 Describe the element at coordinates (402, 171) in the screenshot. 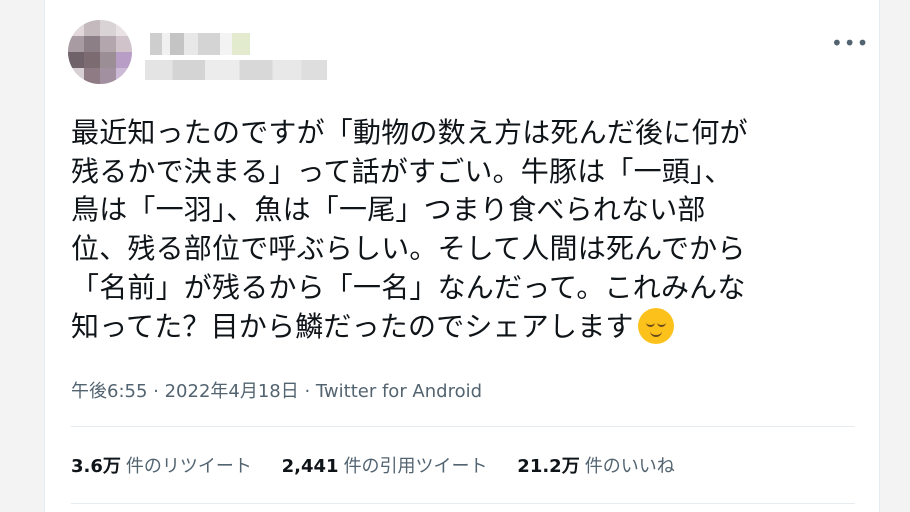

I see `tweet-text-line: 残るかで決まる」って話がすごい。牛豚は「一頭」、` at that location.